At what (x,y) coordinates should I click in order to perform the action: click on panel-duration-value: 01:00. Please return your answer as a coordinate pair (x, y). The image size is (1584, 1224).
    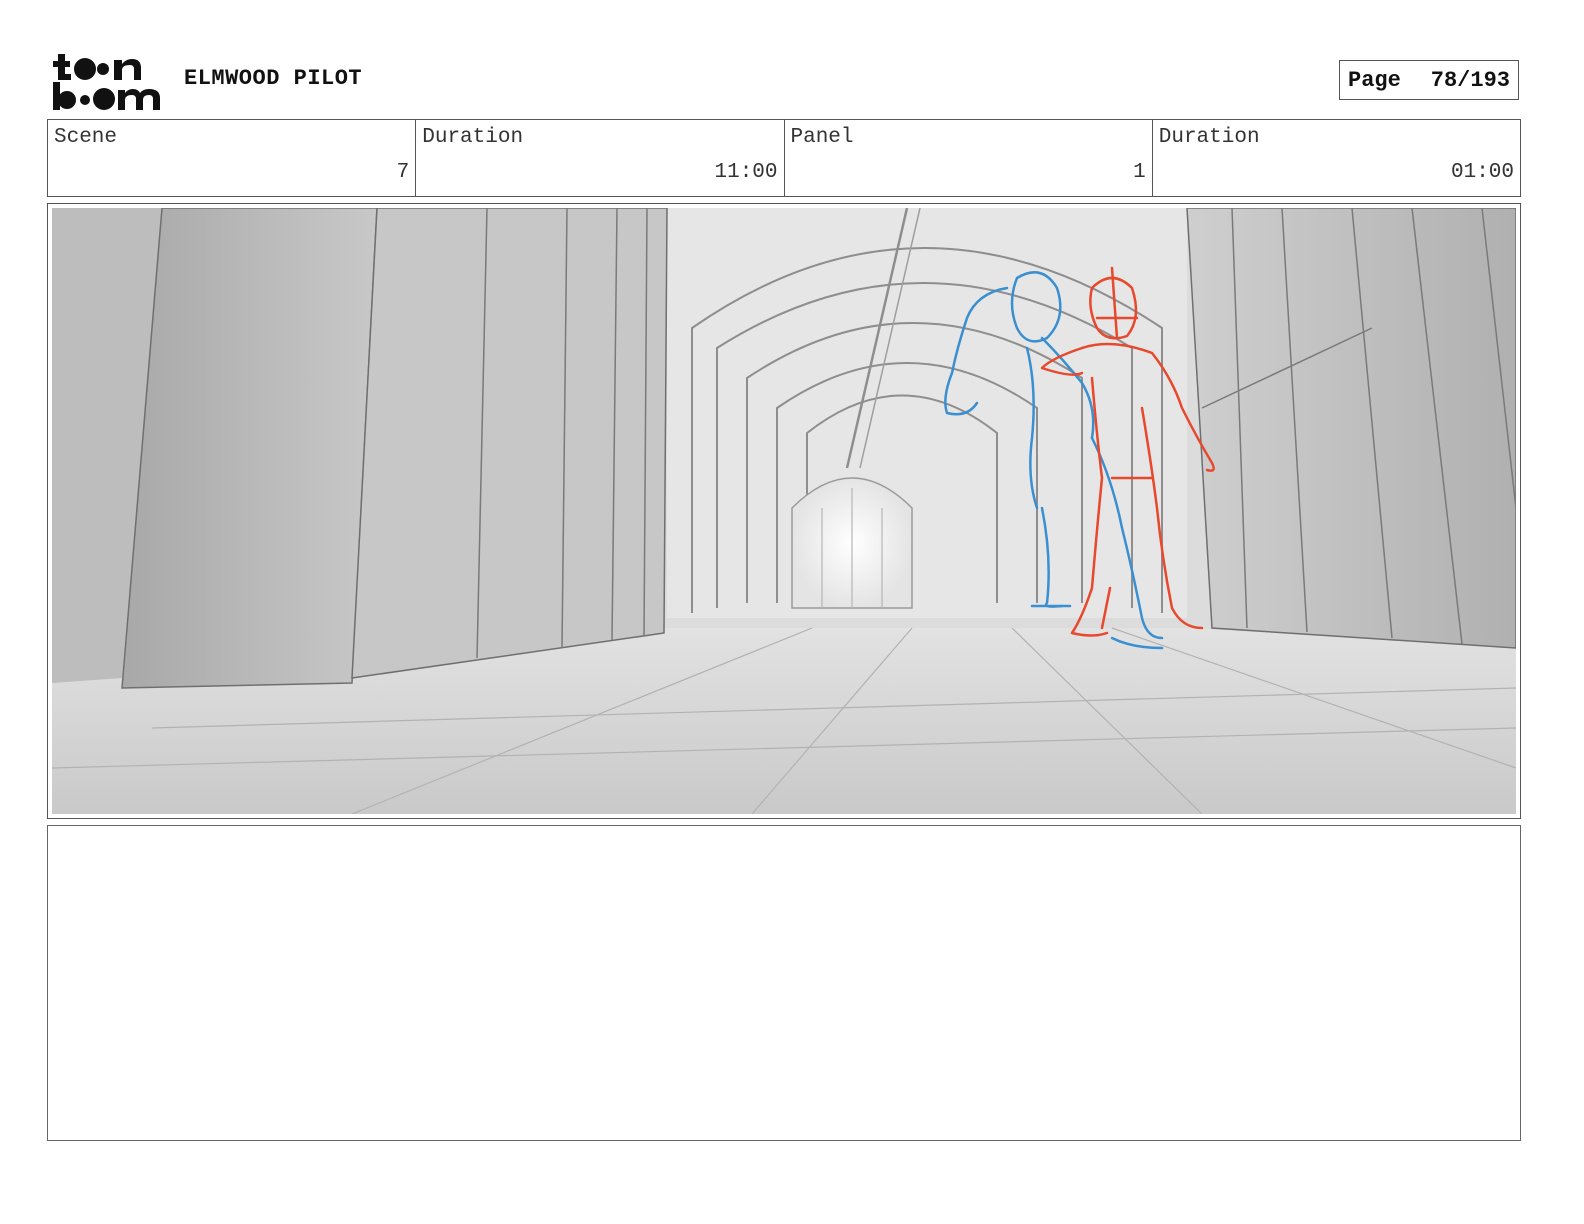
    Looking at the image, I should click on (1482, 172).